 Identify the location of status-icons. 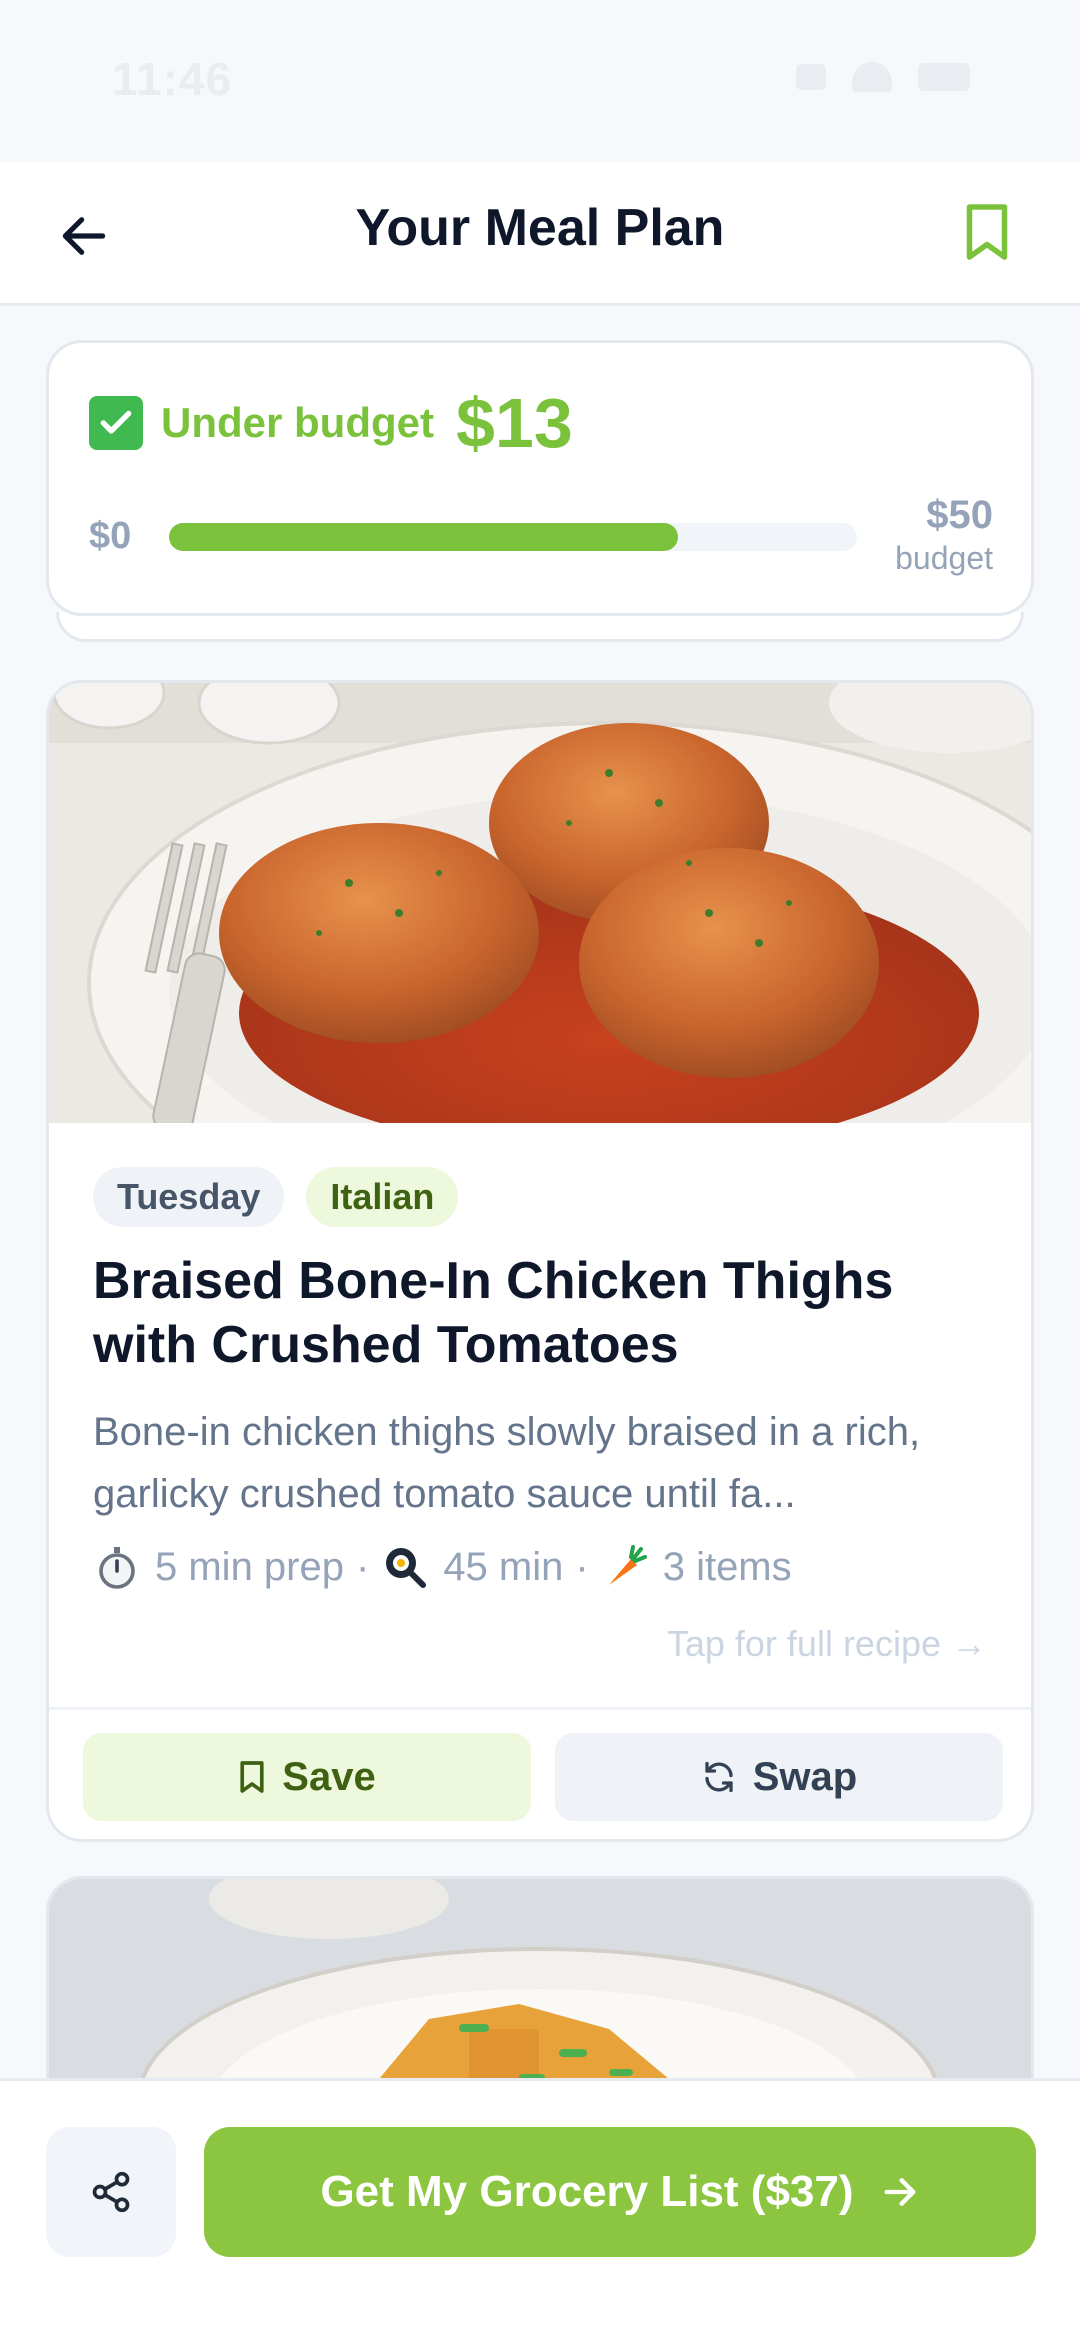
(883, 77).